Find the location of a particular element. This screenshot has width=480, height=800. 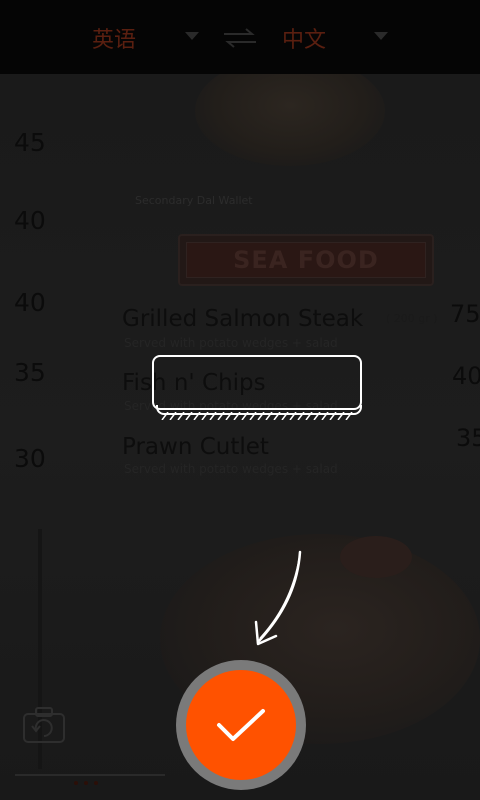

left-price: 35 is located at coordinates (30, 372).